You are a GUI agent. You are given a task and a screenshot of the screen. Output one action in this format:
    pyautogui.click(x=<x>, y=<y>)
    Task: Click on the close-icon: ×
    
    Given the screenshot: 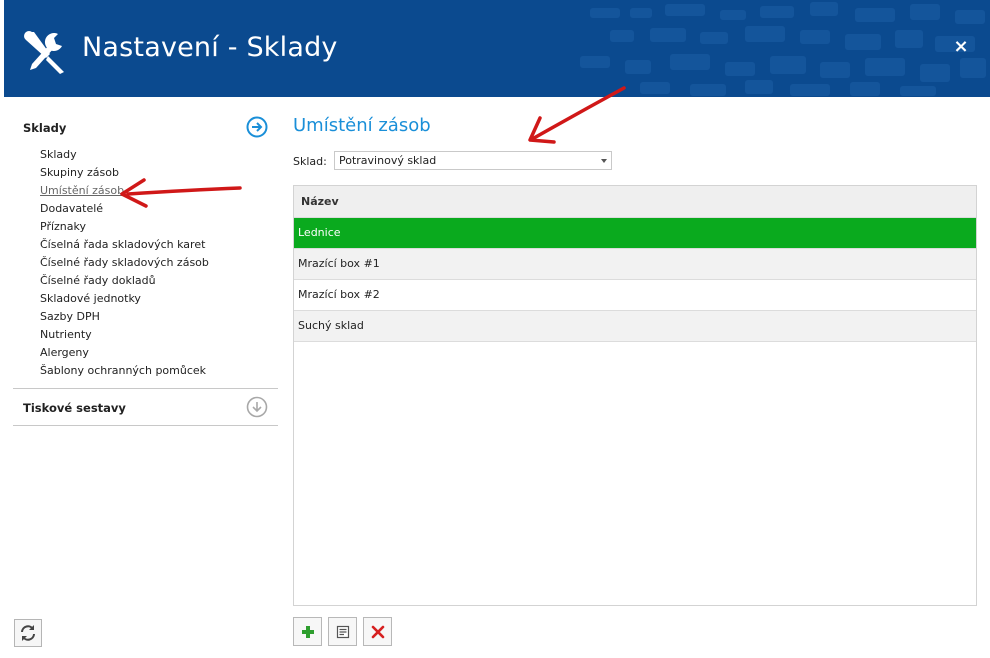 What is the action you would take?
    pyautogui.click(x=961, y=47)
    